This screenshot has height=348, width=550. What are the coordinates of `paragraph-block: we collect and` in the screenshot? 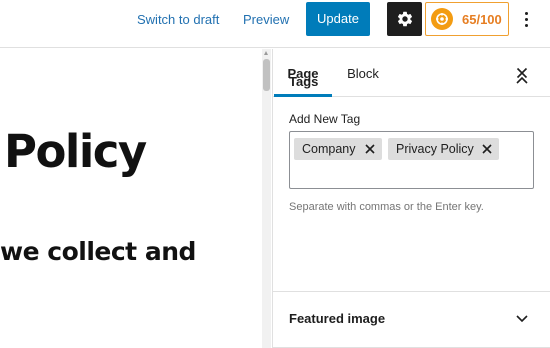 It's located at (98, 251).